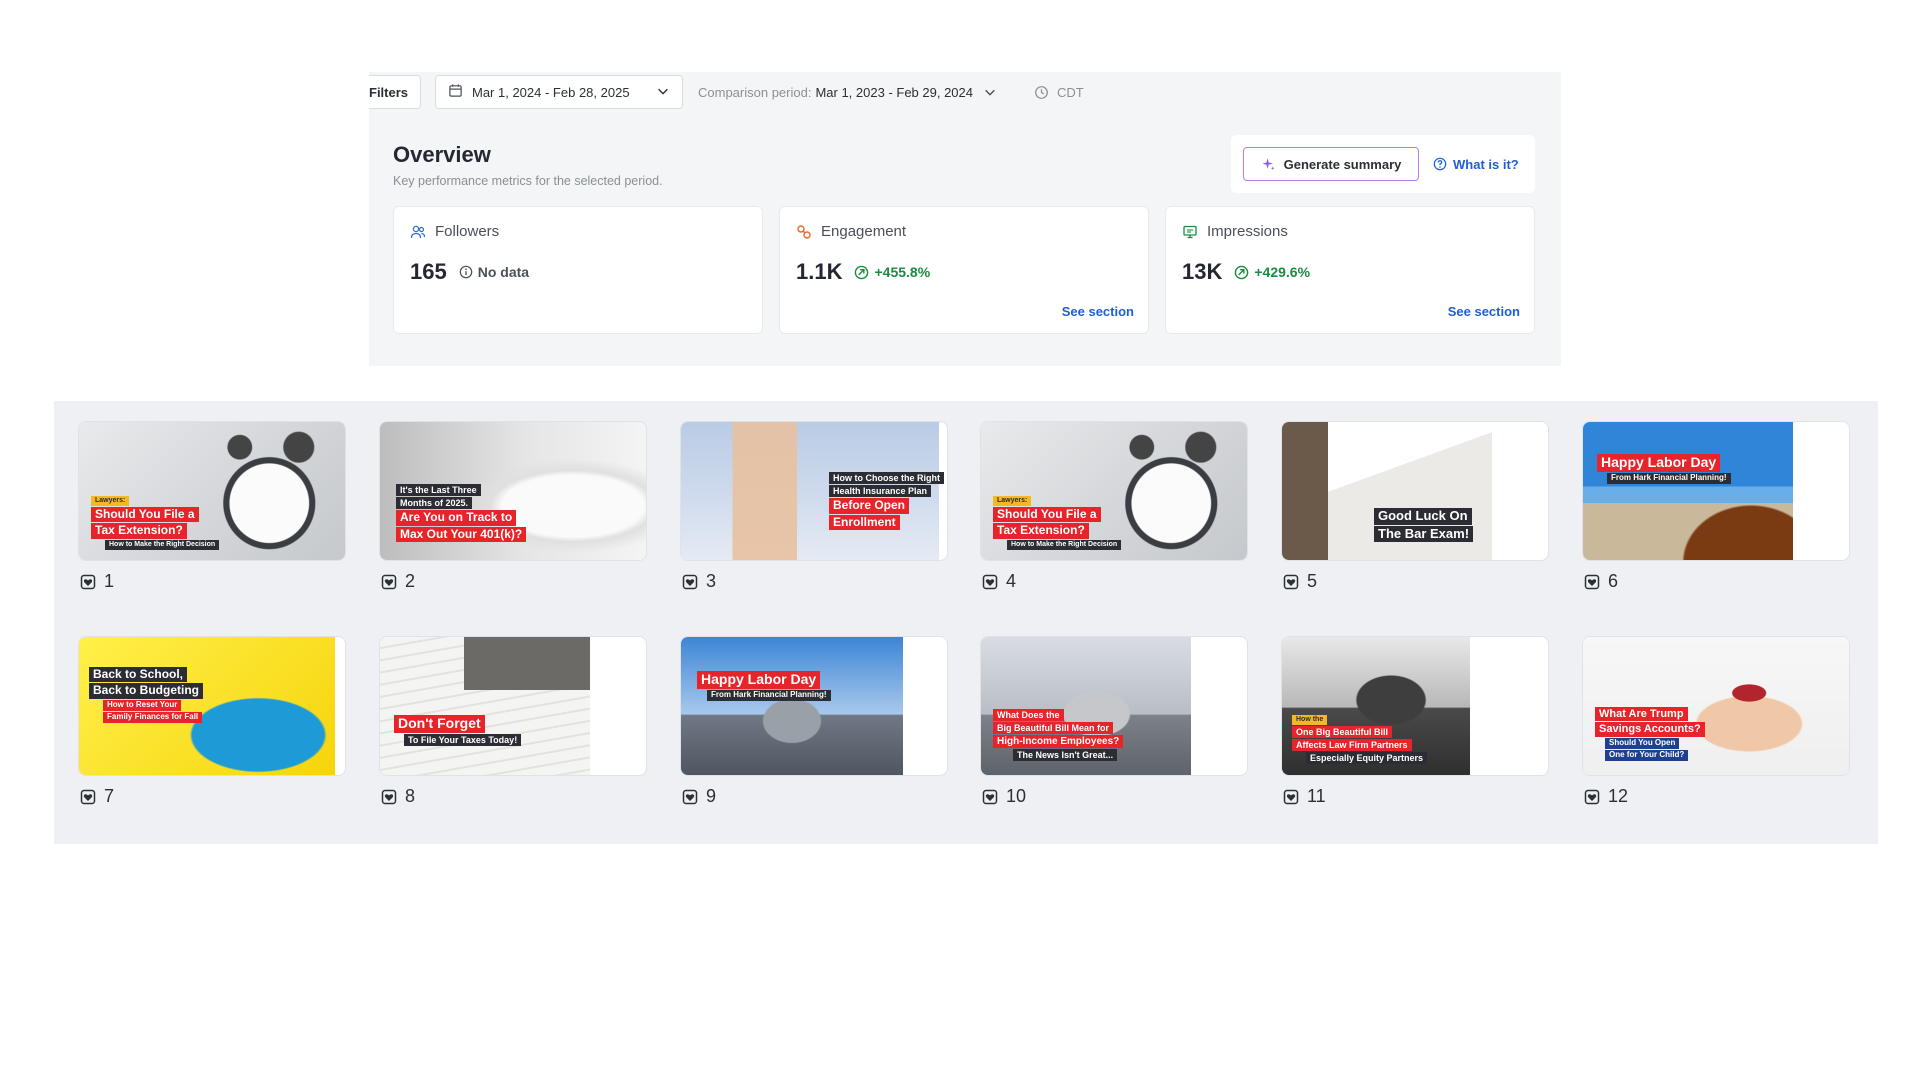 Image resolution: width=1920 pixels, height=1080 pixels. What do you see at coordinates (1484, 311) in the screenshot?
I see `impressions-see-section-link: See section` at bounding box center [1484, 311].